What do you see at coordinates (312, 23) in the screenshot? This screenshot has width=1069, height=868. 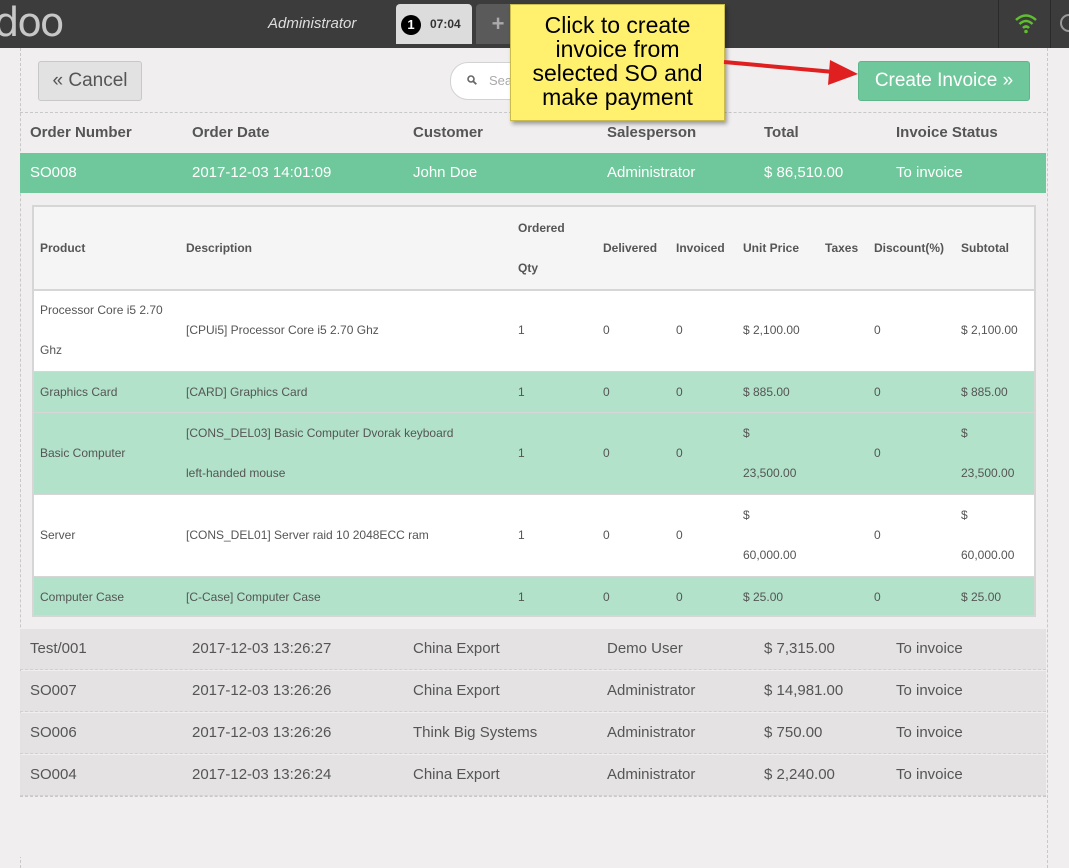 I see `user-name: Administrator` at bounding box center [312, 23].